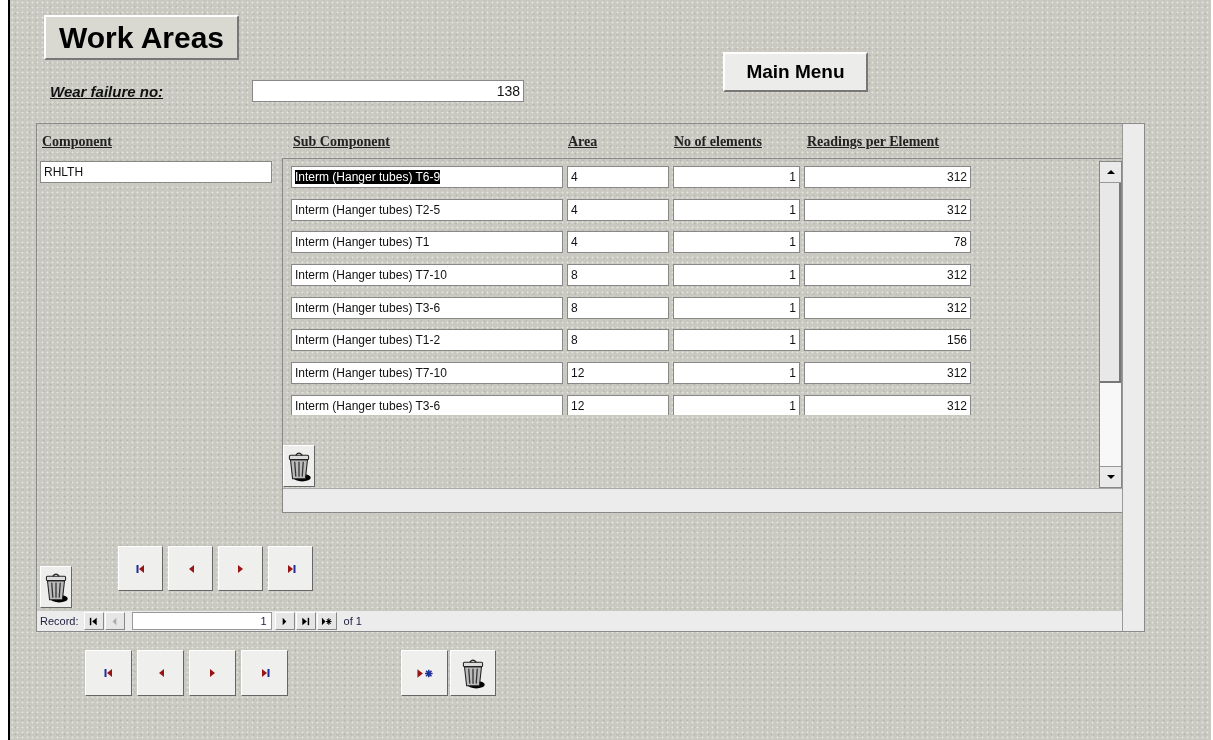  I want to click on sub-component-field: Interm (Hanger tubes) T1-2, so click(427, 340).